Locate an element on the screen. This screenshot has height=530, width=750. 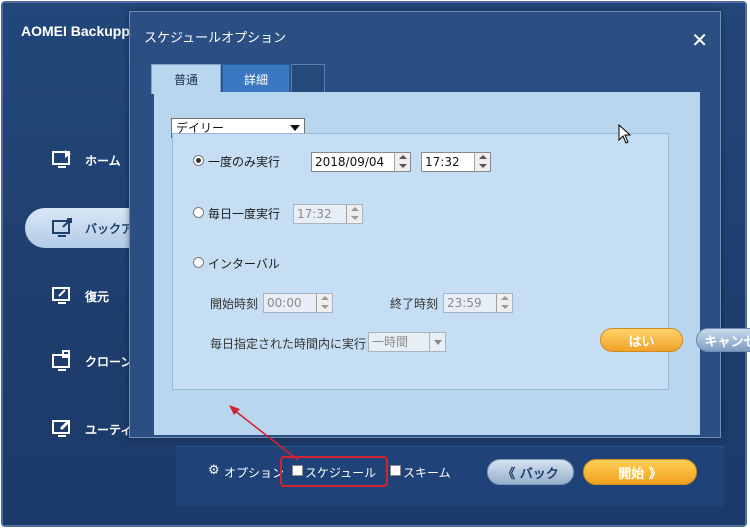
mouse-cursor-icon is located at coordinates (625, 134).